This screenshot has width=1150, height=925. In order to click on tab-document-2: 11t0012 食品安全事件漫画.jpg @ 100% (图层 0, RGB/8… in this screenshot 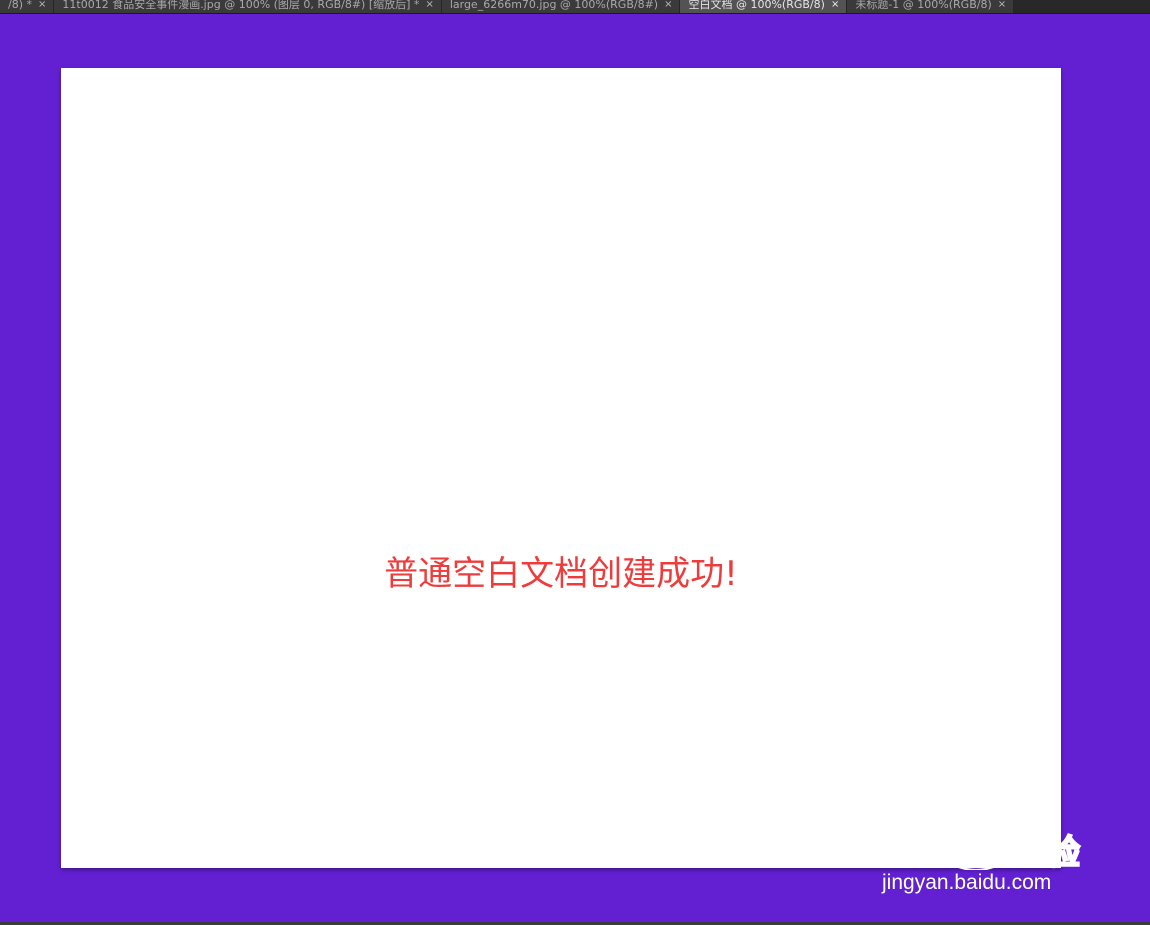, I will do `click(248, 6)`.